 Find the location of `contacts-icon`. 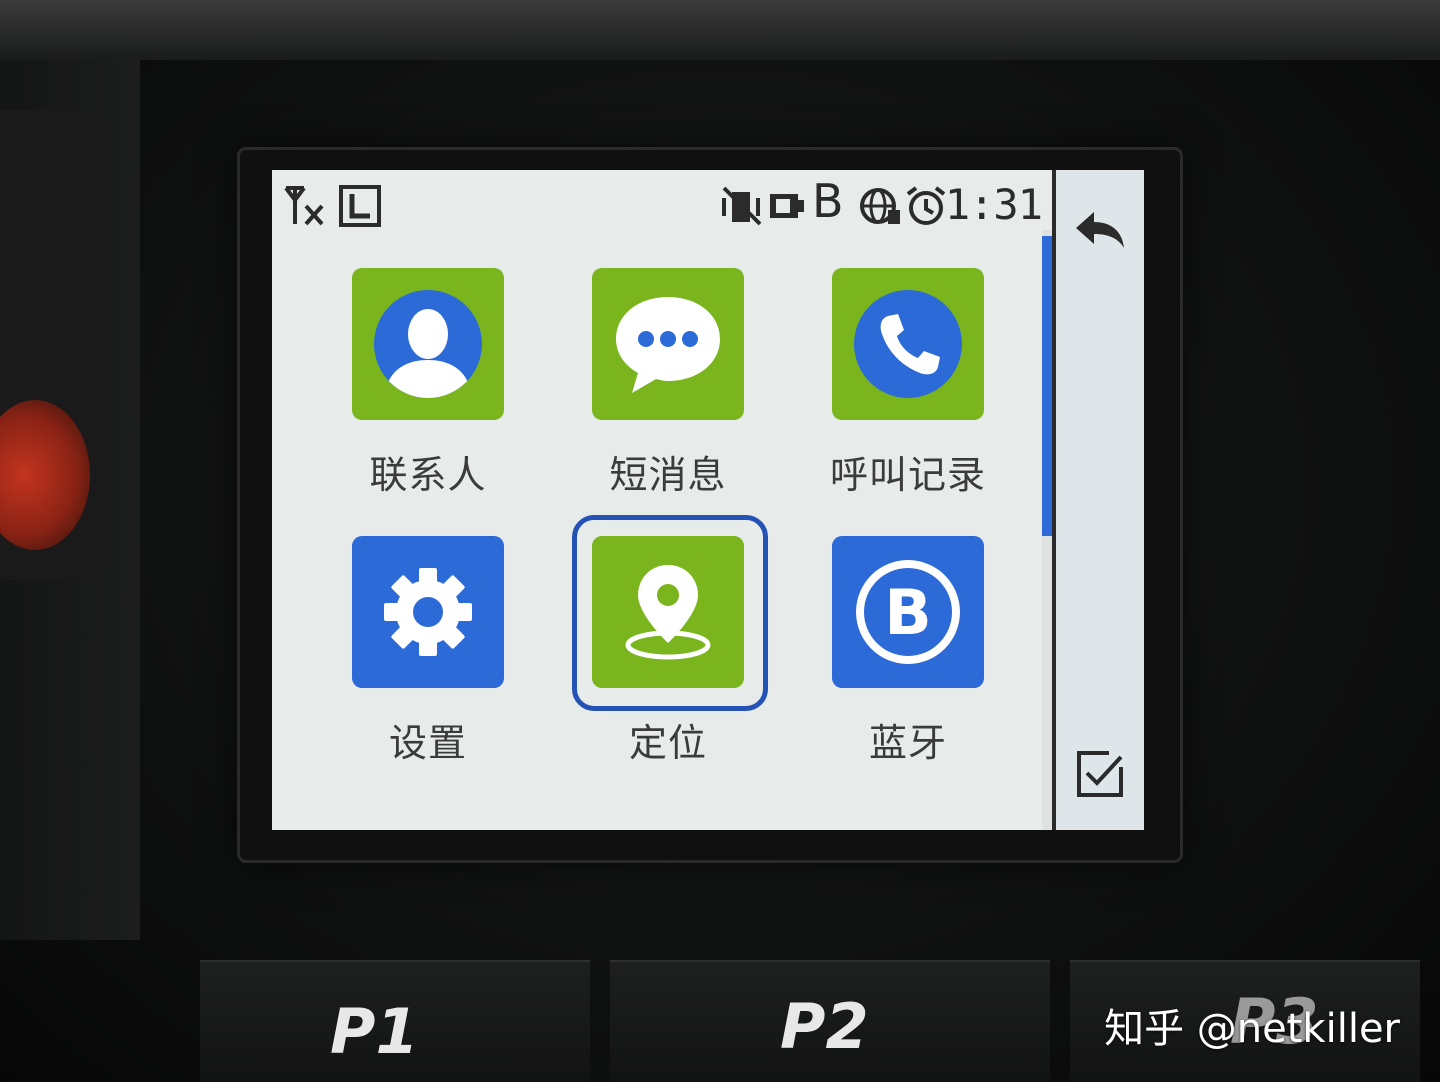

contacts-icon is located at coordinates (428, 344).